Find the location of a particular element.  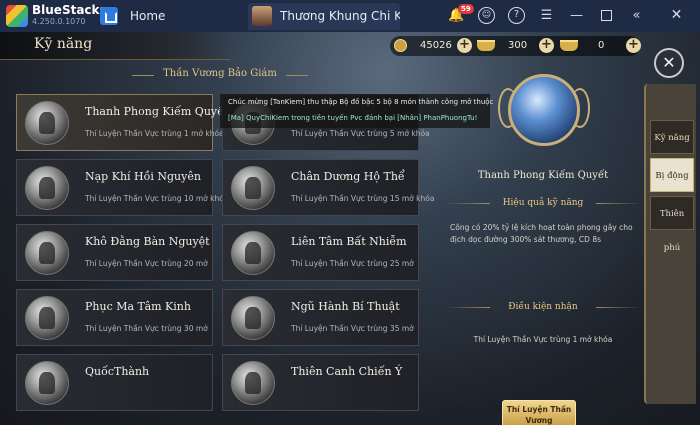

detail-skill-name: Thanh Phong Kiếm Quyết is located at coordinates (543, 175).